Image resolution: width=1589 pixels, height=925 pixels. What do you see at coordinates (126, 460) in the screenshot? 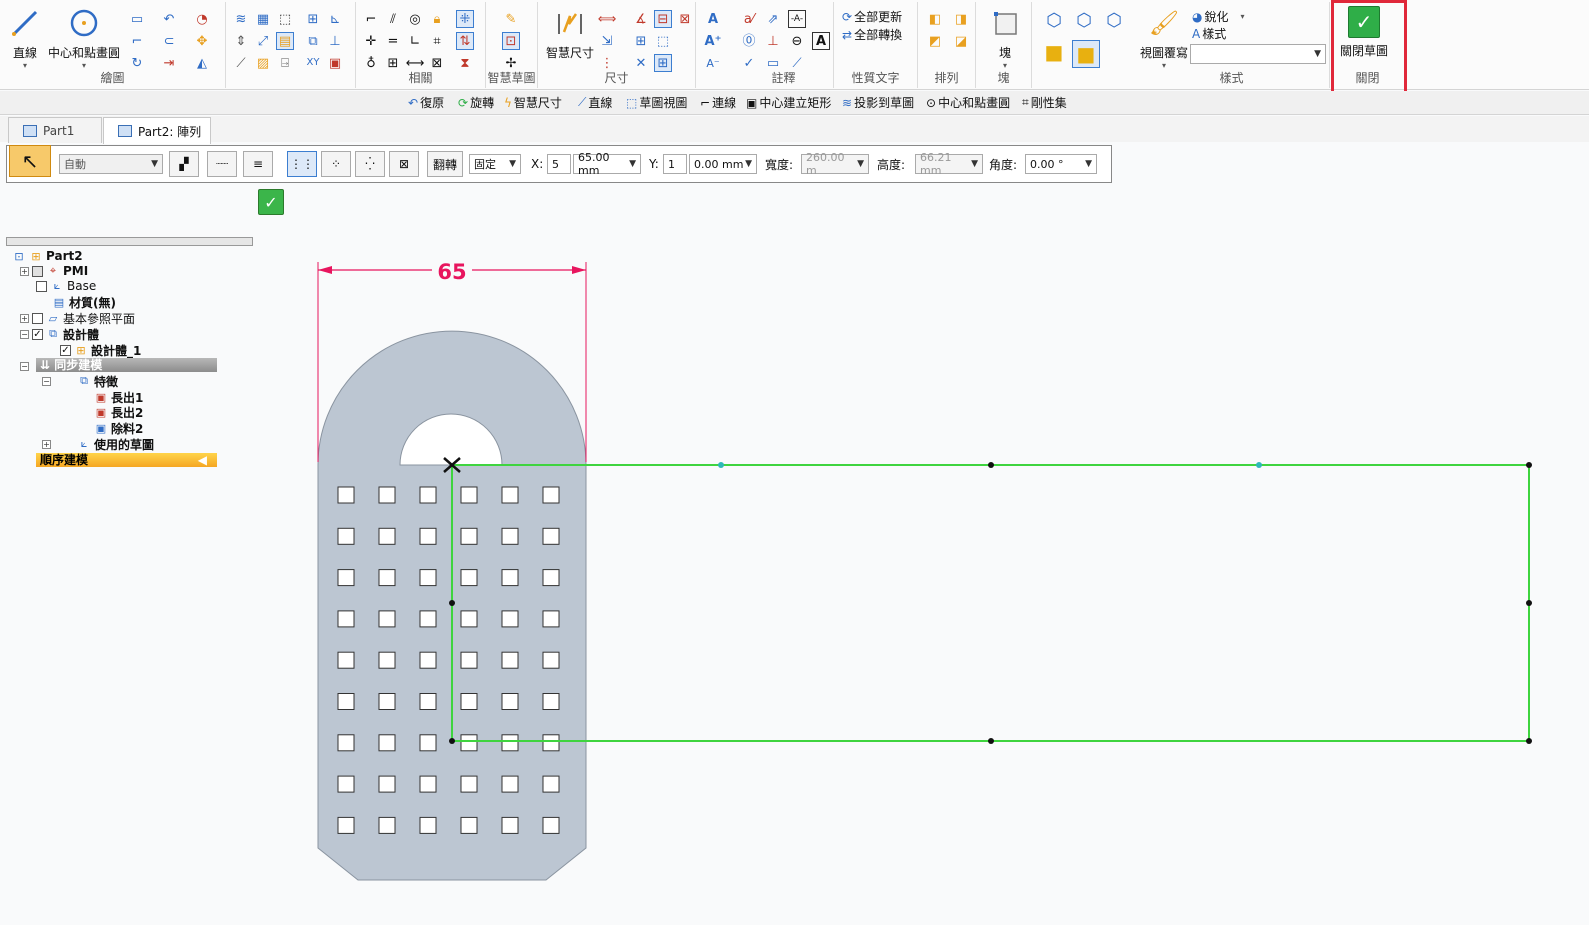
I see `ordered-modeling-bar: 順序建模 ◀` at bounding box center [126, 460].